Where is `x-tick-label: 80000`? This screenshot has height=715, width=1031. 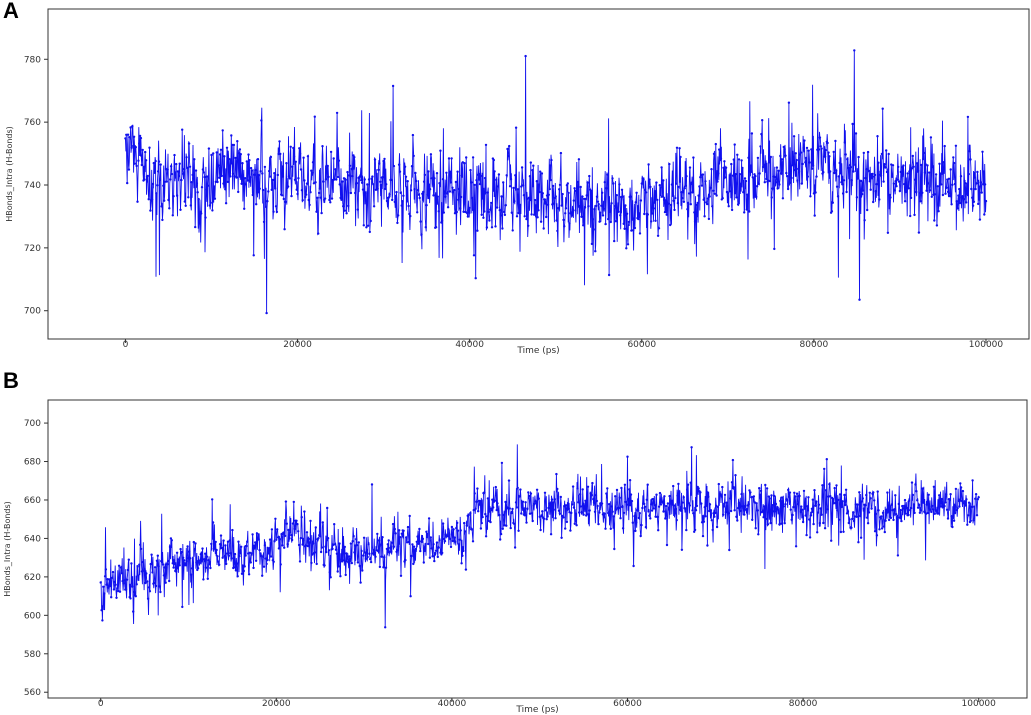
x-tick-label: 80000 is located at coordinates (814, 345).